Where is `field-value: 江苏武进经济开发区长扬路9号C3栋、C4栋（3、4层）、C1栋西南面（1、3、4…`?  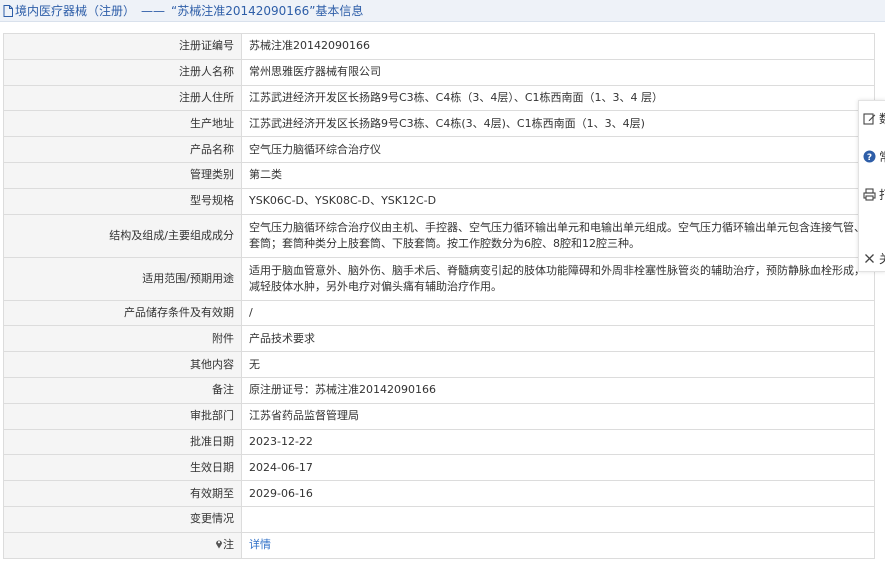 field-value: 江苏武进经济开发区长扬路9号C3栋、C4栋（3、4层）、C1栋西南面（1、3、4… is located at coordinates (558, 98).